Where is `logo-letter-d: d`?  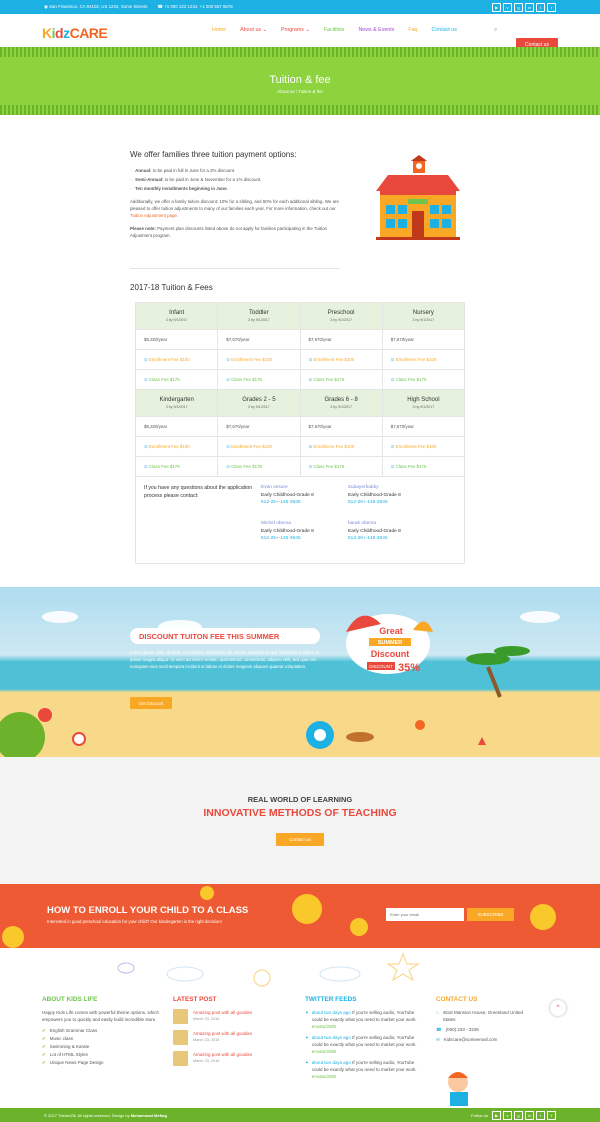 logo-letter-d: d is located at coordinates (59, 33).